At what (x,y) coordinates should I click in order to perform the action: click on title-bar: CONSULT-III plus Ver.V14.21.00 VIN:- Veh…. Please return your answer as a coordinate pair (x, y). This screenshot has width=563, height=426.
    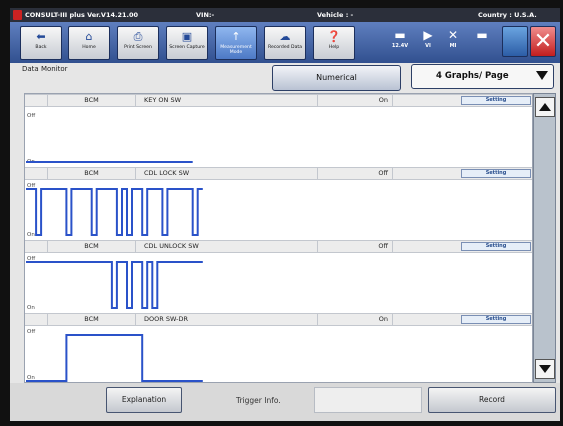
    Looking at the image, I should click on (285, 15).